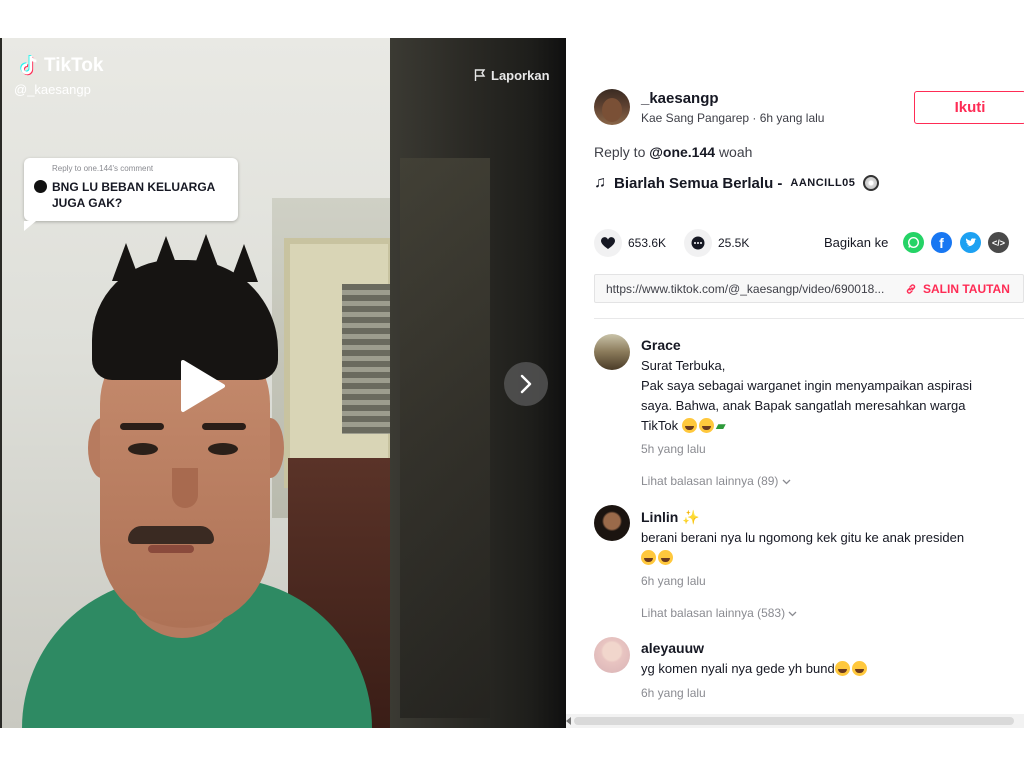 The image size is (1024, 768). I want to click on whatsapp-icon, so click(913, 242).